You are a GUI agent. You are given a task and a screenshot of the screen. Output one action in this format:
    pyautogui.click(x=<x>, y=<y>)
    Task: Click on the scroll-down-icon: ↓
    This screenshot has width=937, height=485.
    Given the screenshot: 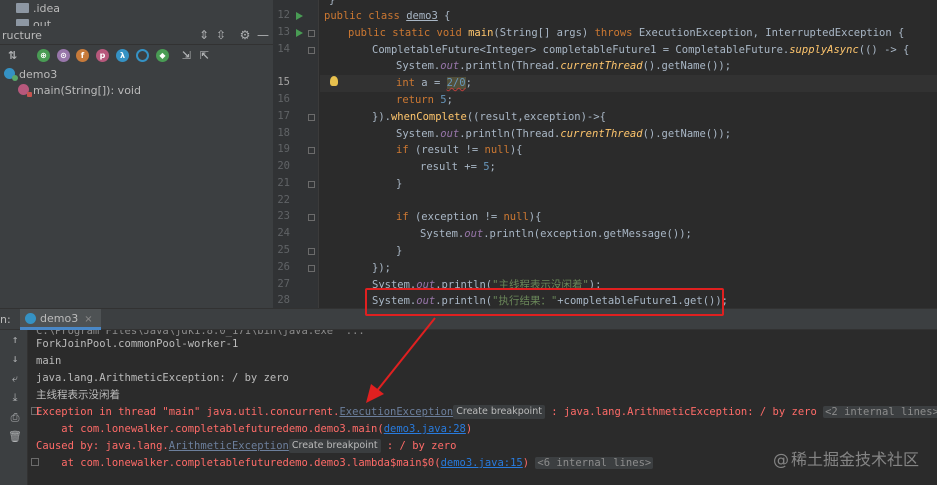 What is the action you would take?
    pyautogui.click(x=15, y=359)
    